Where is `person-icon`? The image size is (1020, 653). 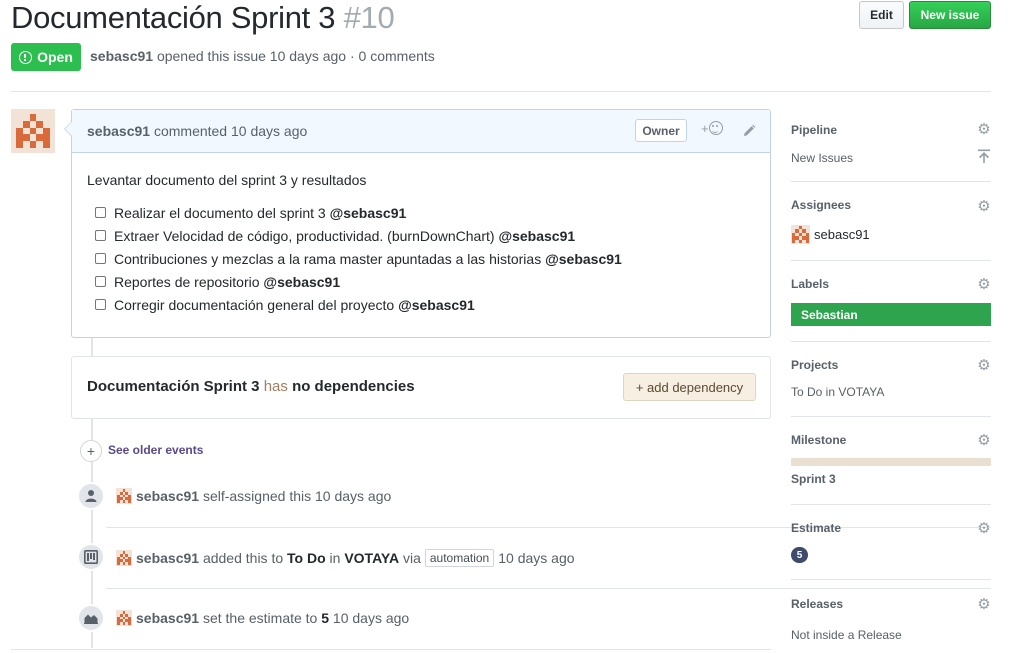 person-icon is located at coordinates (91, 496).